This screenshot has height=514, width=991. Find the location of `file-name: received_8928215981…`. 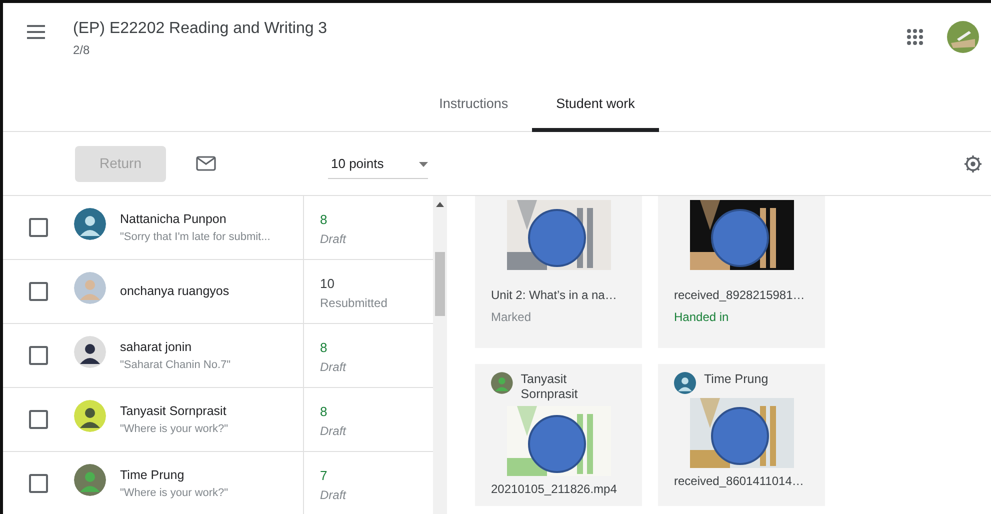

file-name: received_8928215981… is located at coordinates (740, 295).